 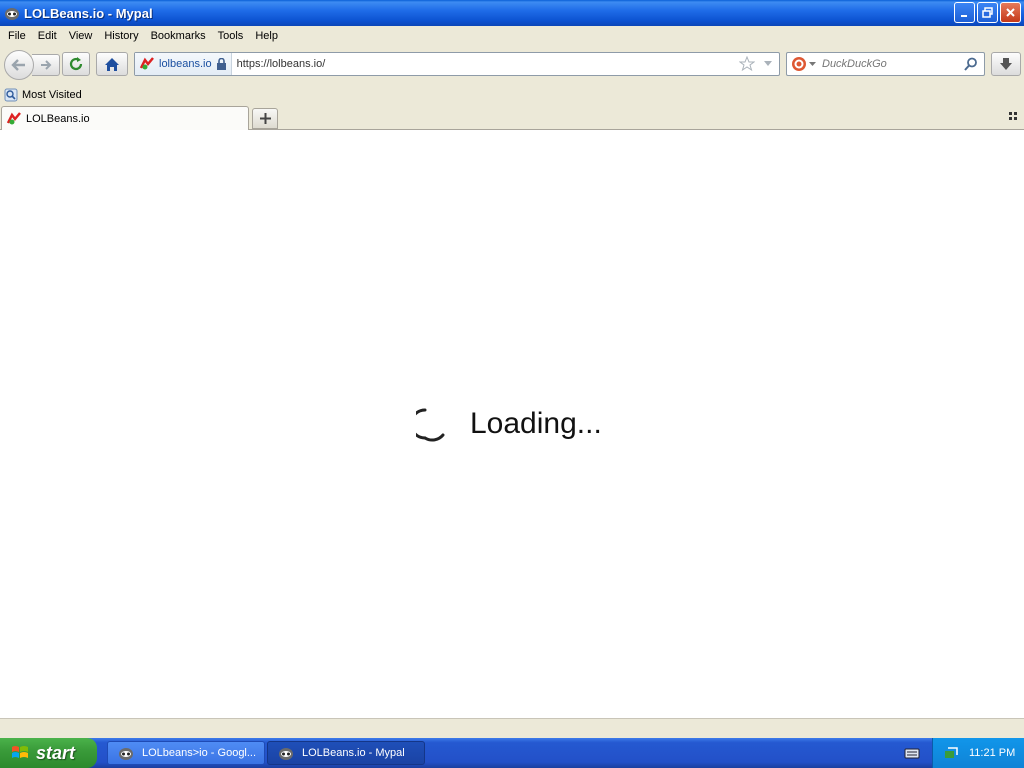 I want to click on home-icon, so click(x=112, y=64).